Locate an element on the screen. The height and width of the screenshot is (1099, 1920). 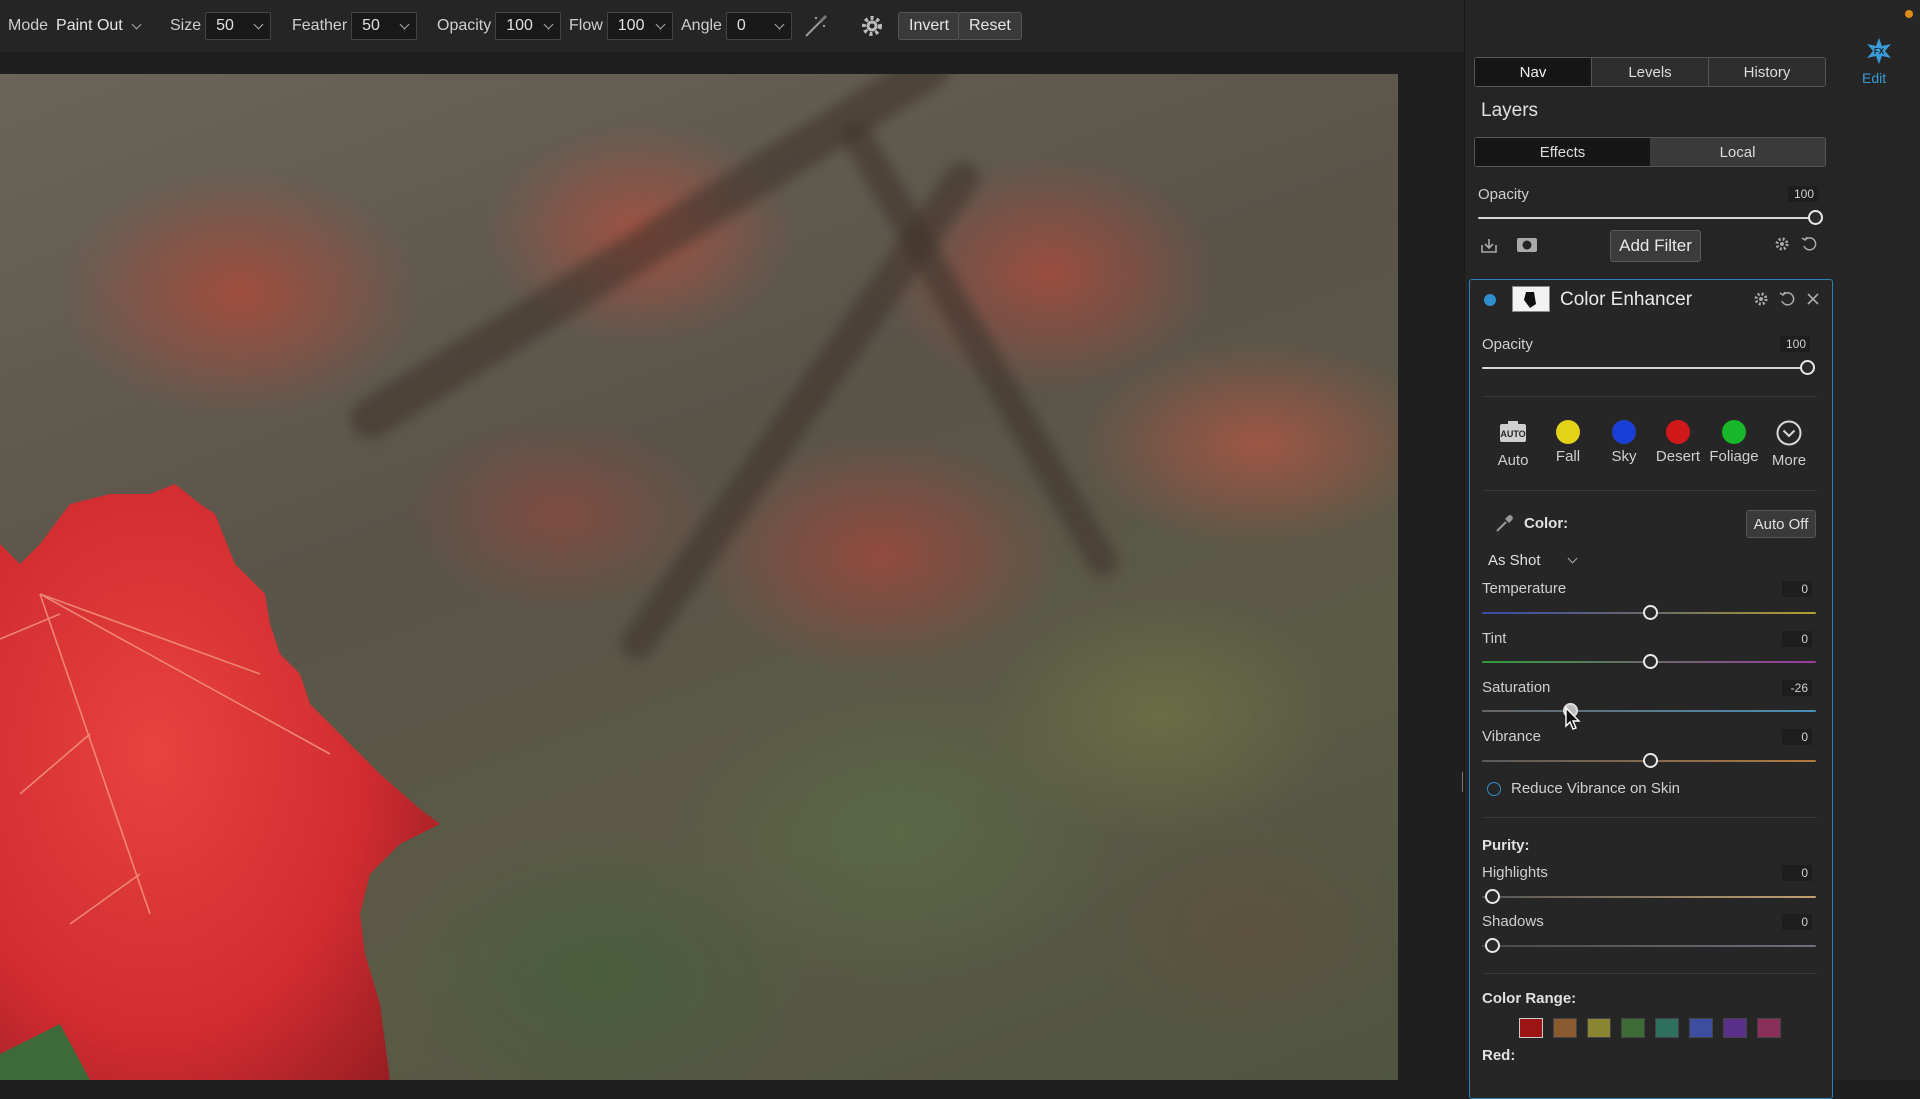
opacity-label: Opacity is located at coordinates (464, 25).